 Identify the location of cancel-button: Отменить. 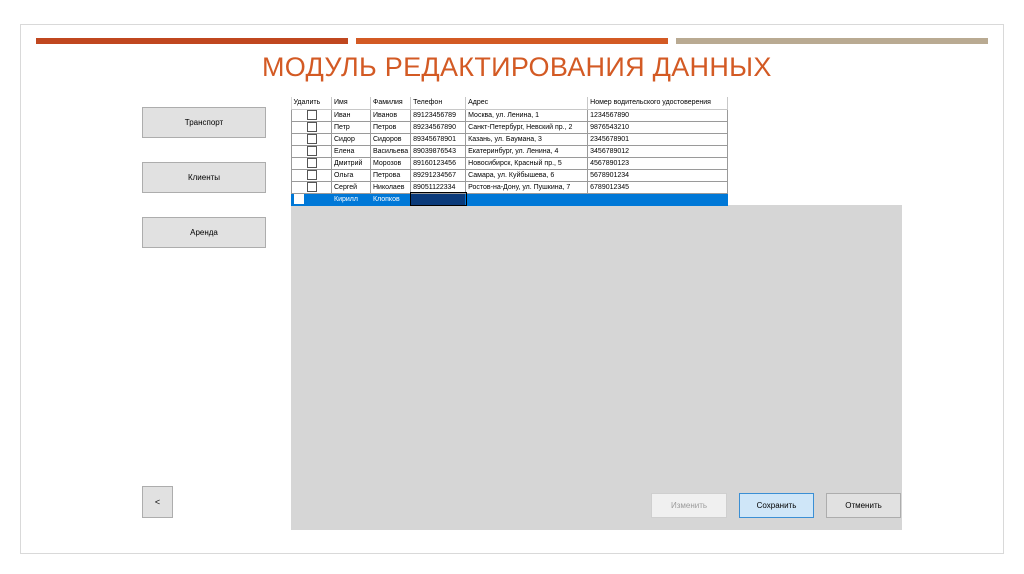
(863, 505).